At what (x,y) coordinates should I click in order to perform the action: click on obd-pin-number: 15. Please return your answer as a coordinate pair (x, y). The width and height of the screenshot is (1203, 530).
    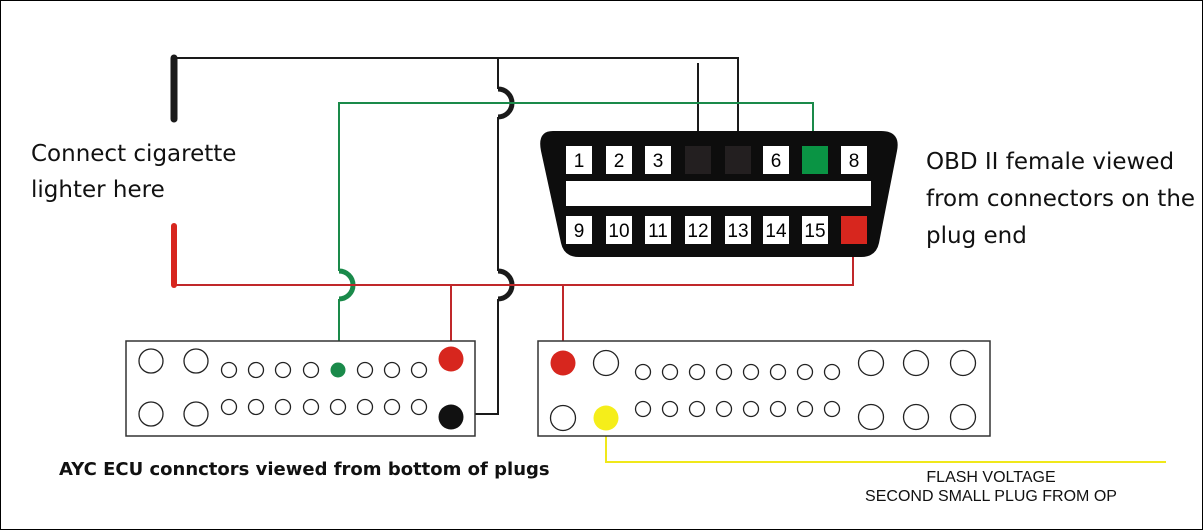
    Looking at the image, I should click on (814, 231).